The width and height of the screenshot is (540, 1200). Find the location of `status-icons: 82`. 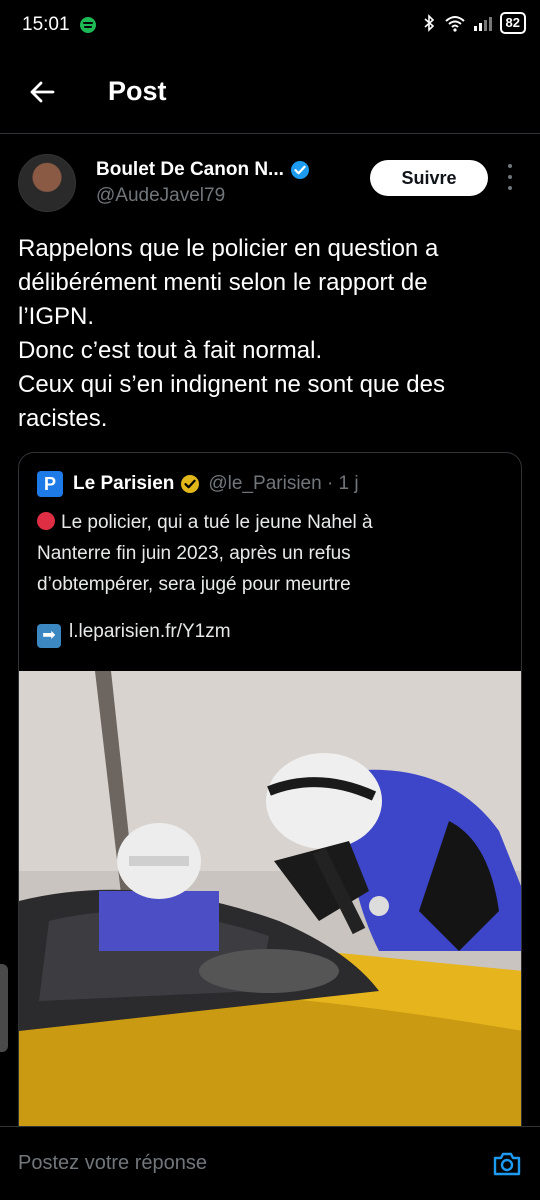

status-icons: 82 is located at coordinates (474, 23).